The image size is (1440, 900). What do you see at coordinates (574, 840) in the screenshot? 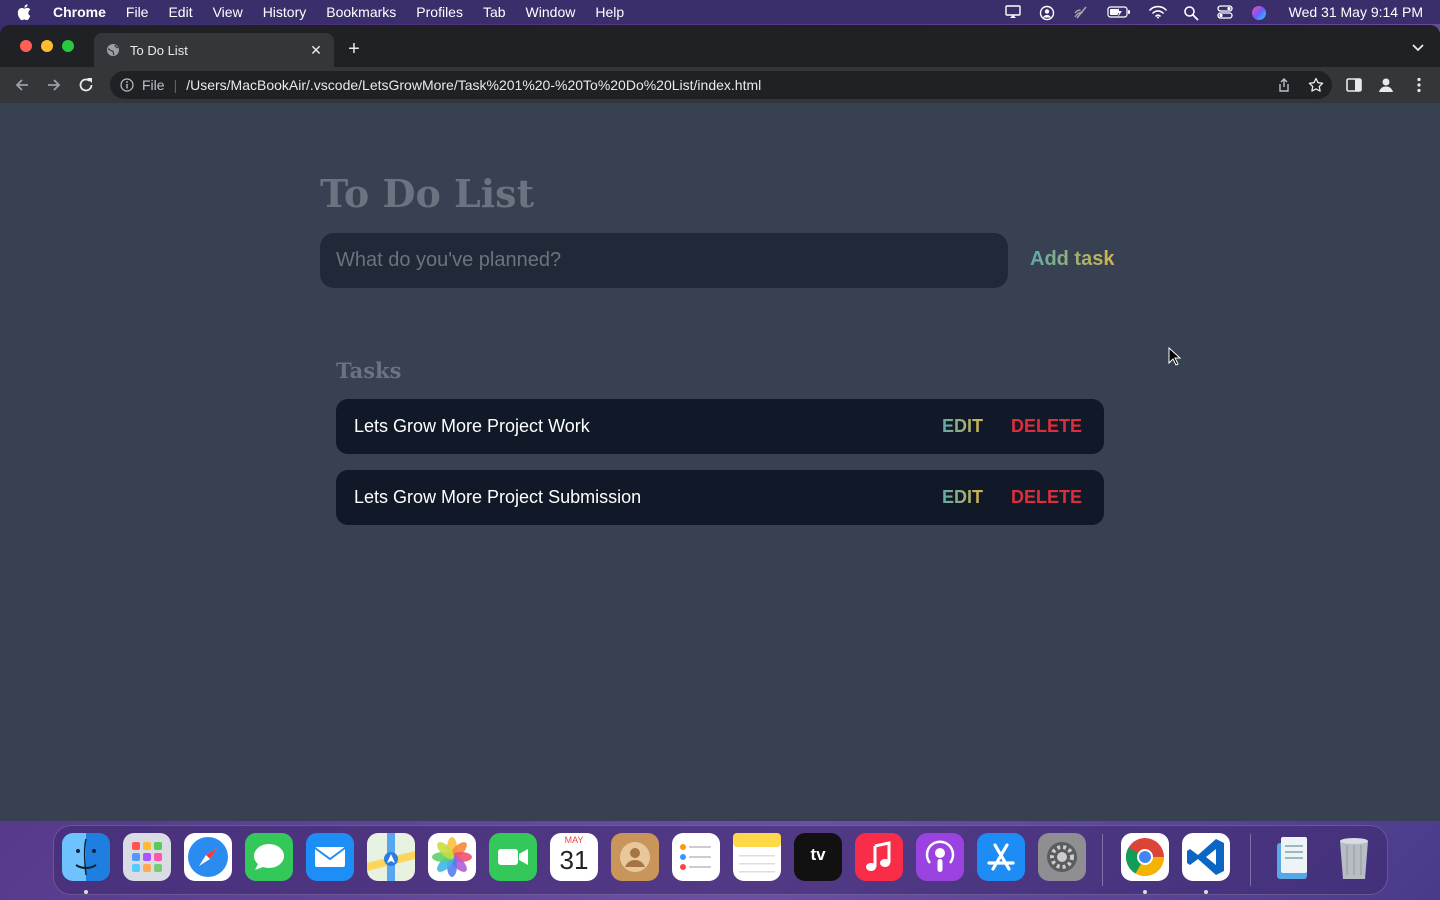
I see `calendar-month: MAY` at bounding box center [574, 840].